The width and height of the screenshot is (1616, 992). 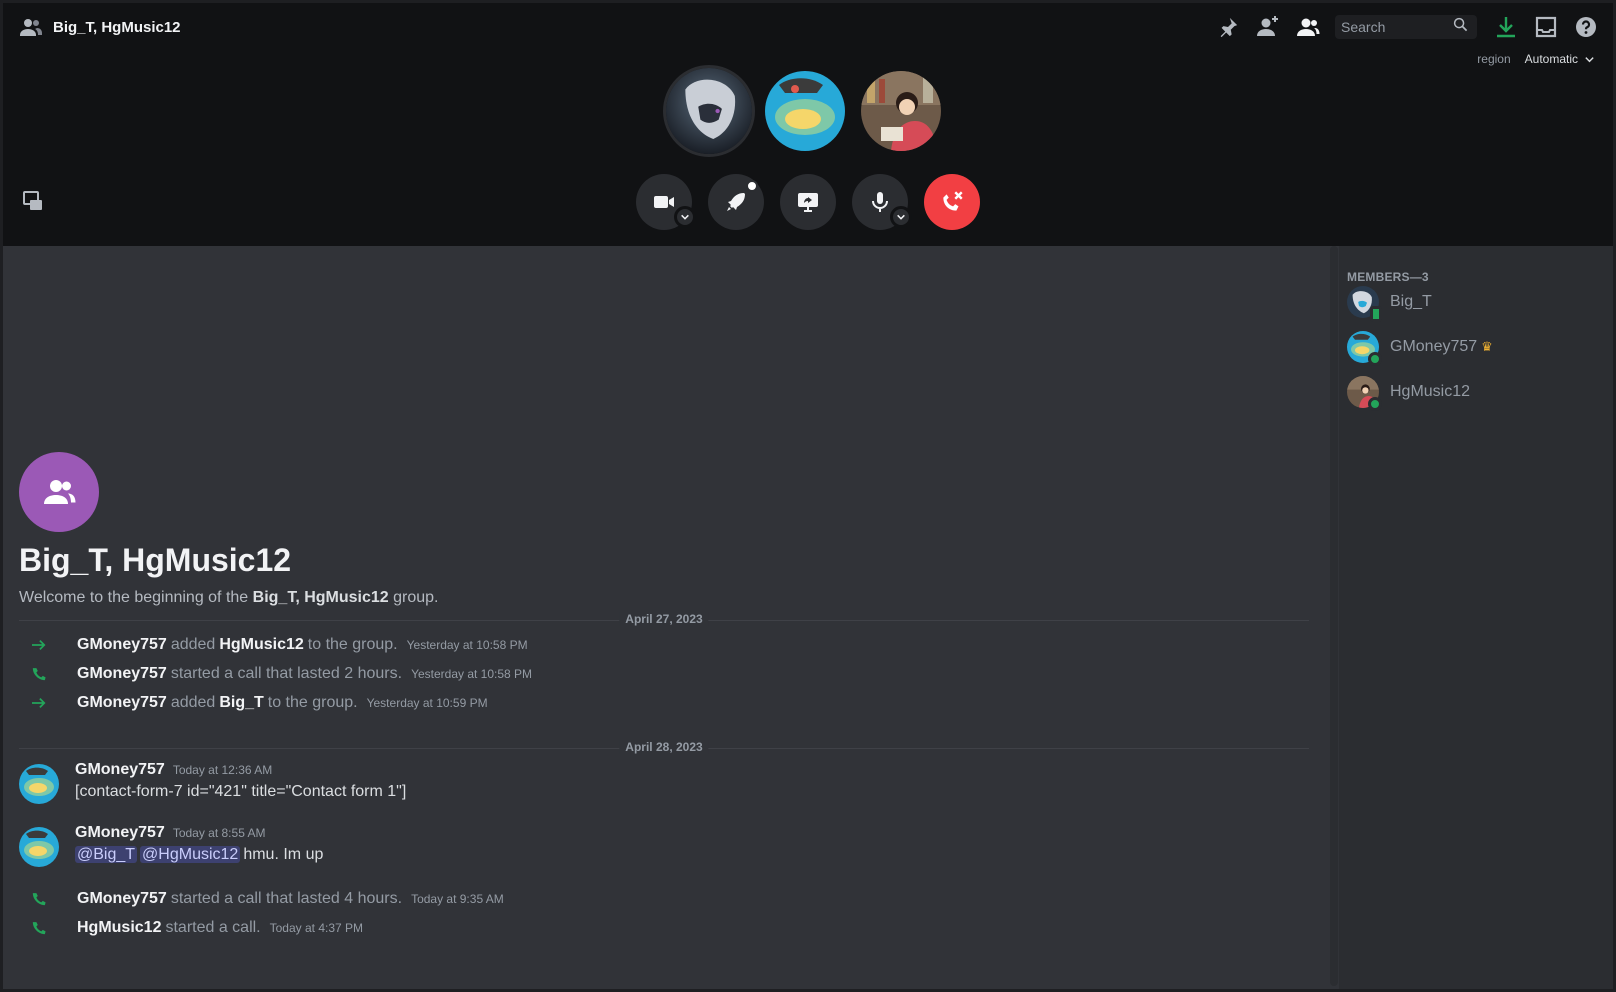 What do you see at coordinates (106, 854) in the screenshot?
I see `mention-big-t: @Big_T` at bounding box center [106, 854].